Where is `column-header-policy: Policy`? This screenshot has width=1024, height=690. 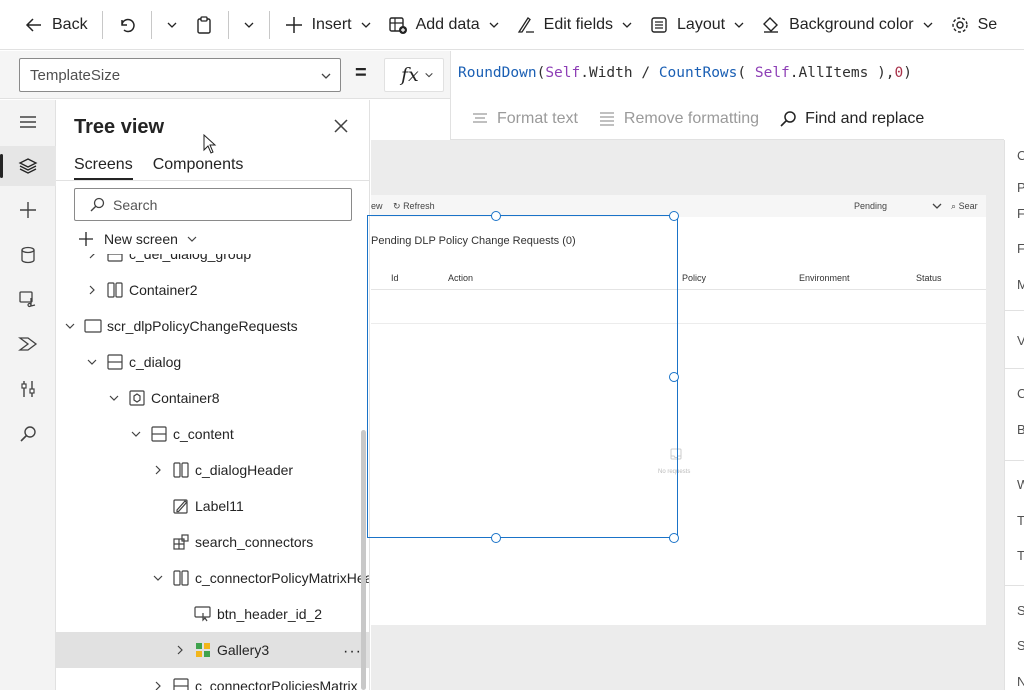 column-header-policy: Policy is located at coordinates (694, 278).